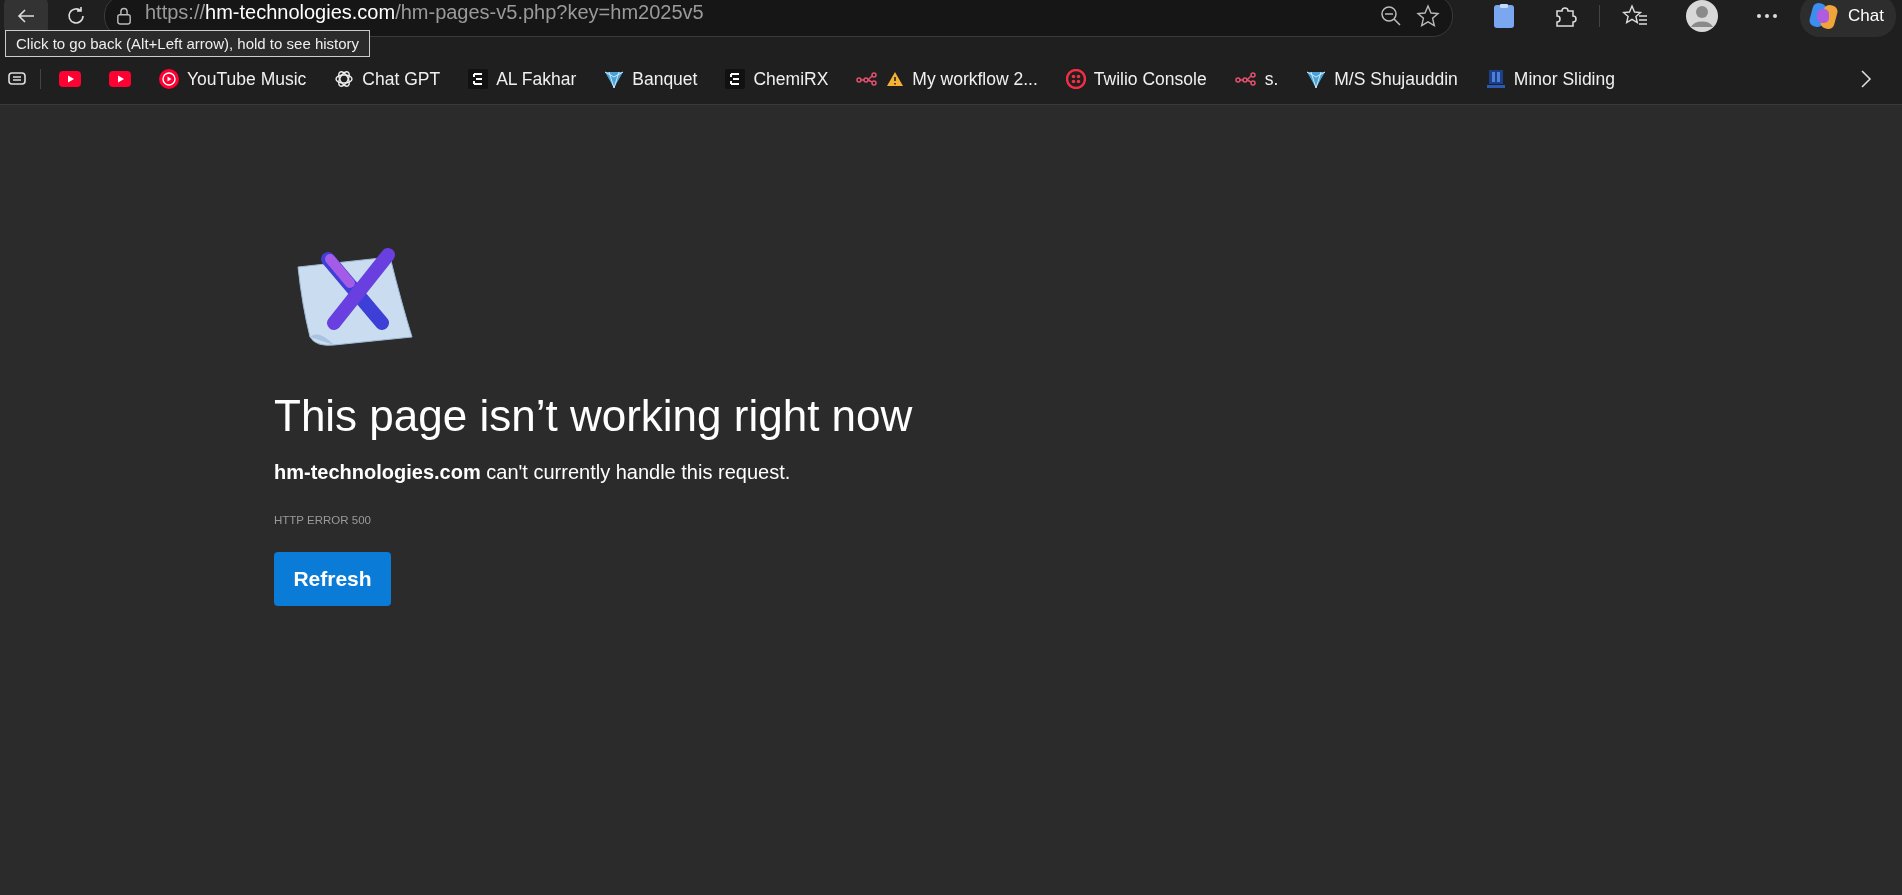 The height and width of the screenshot is (895, 1902). I want to click on zoom-out-icon, so click(1391, 16).